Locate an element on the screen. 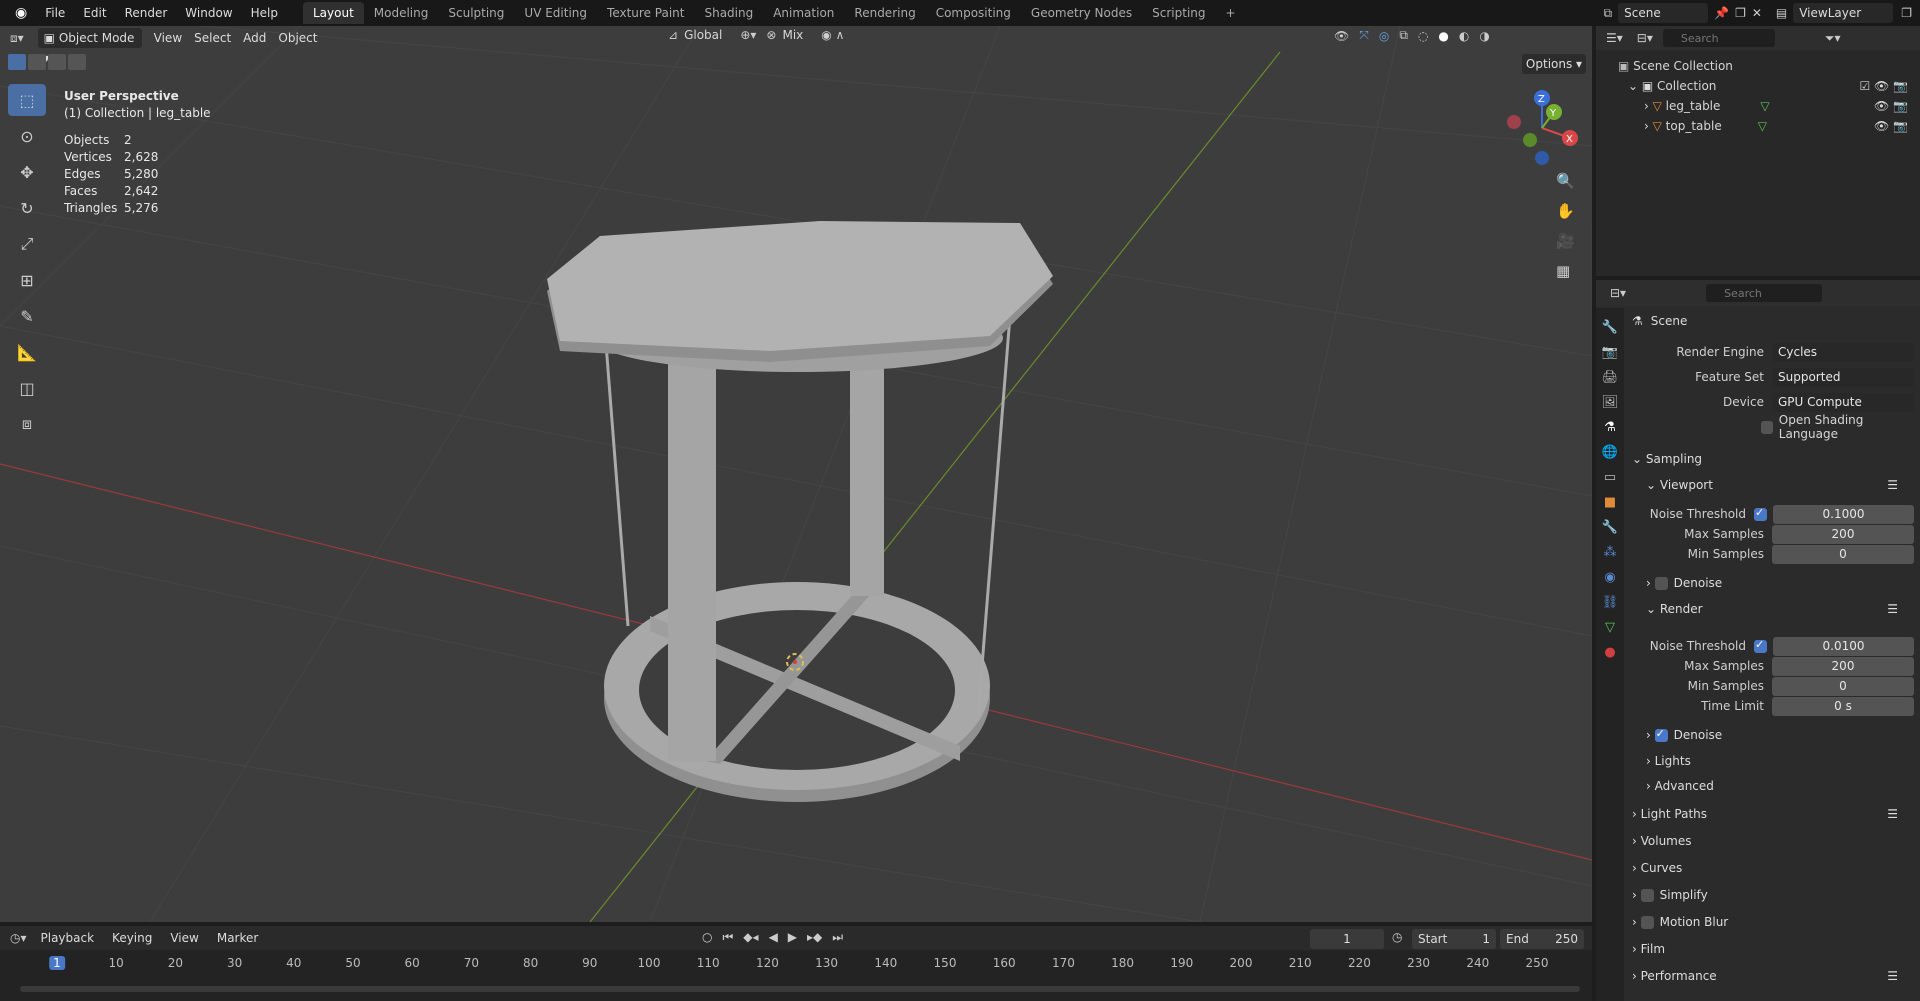 Image resolution: width=1920 pixels, height=1001 pixels. overlay-toggle-icon: ◎ is located at coordinates (1384, 36).